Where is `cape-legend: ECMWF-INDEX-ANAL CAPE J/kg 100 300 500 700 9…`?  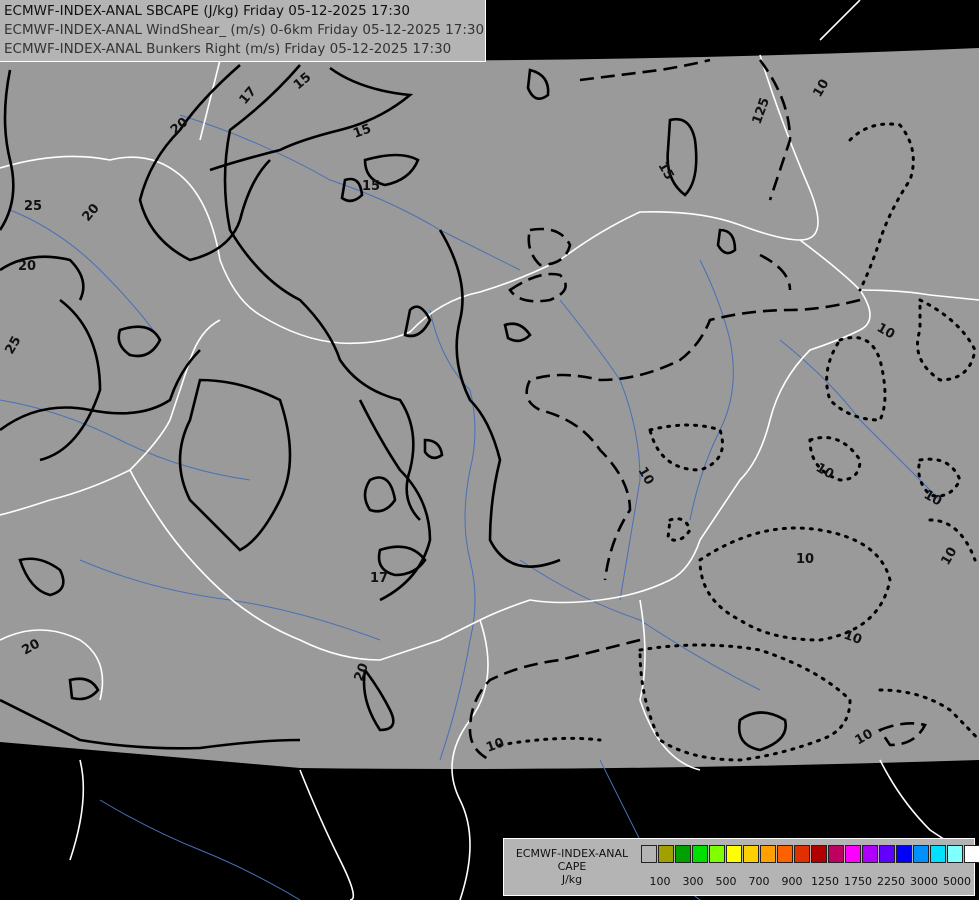
cape-legend: ECMWF-INDEX-ANAL CAPE J/kg 100 300 500 700 9… is located at coordinates (741, 867).